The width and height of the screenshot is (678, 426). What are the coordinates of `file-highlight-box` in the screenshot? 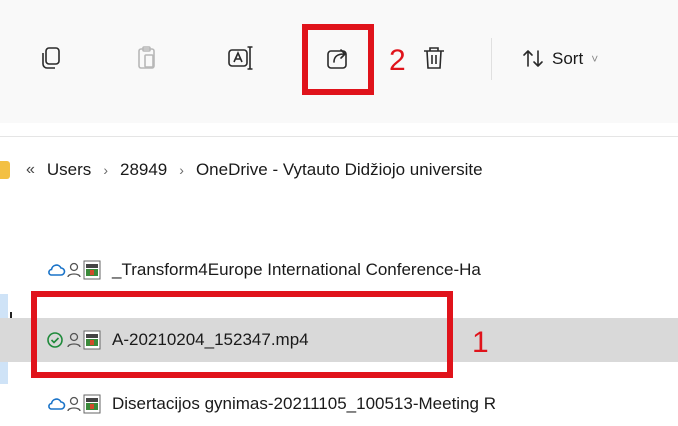 It's located at (242, 334).